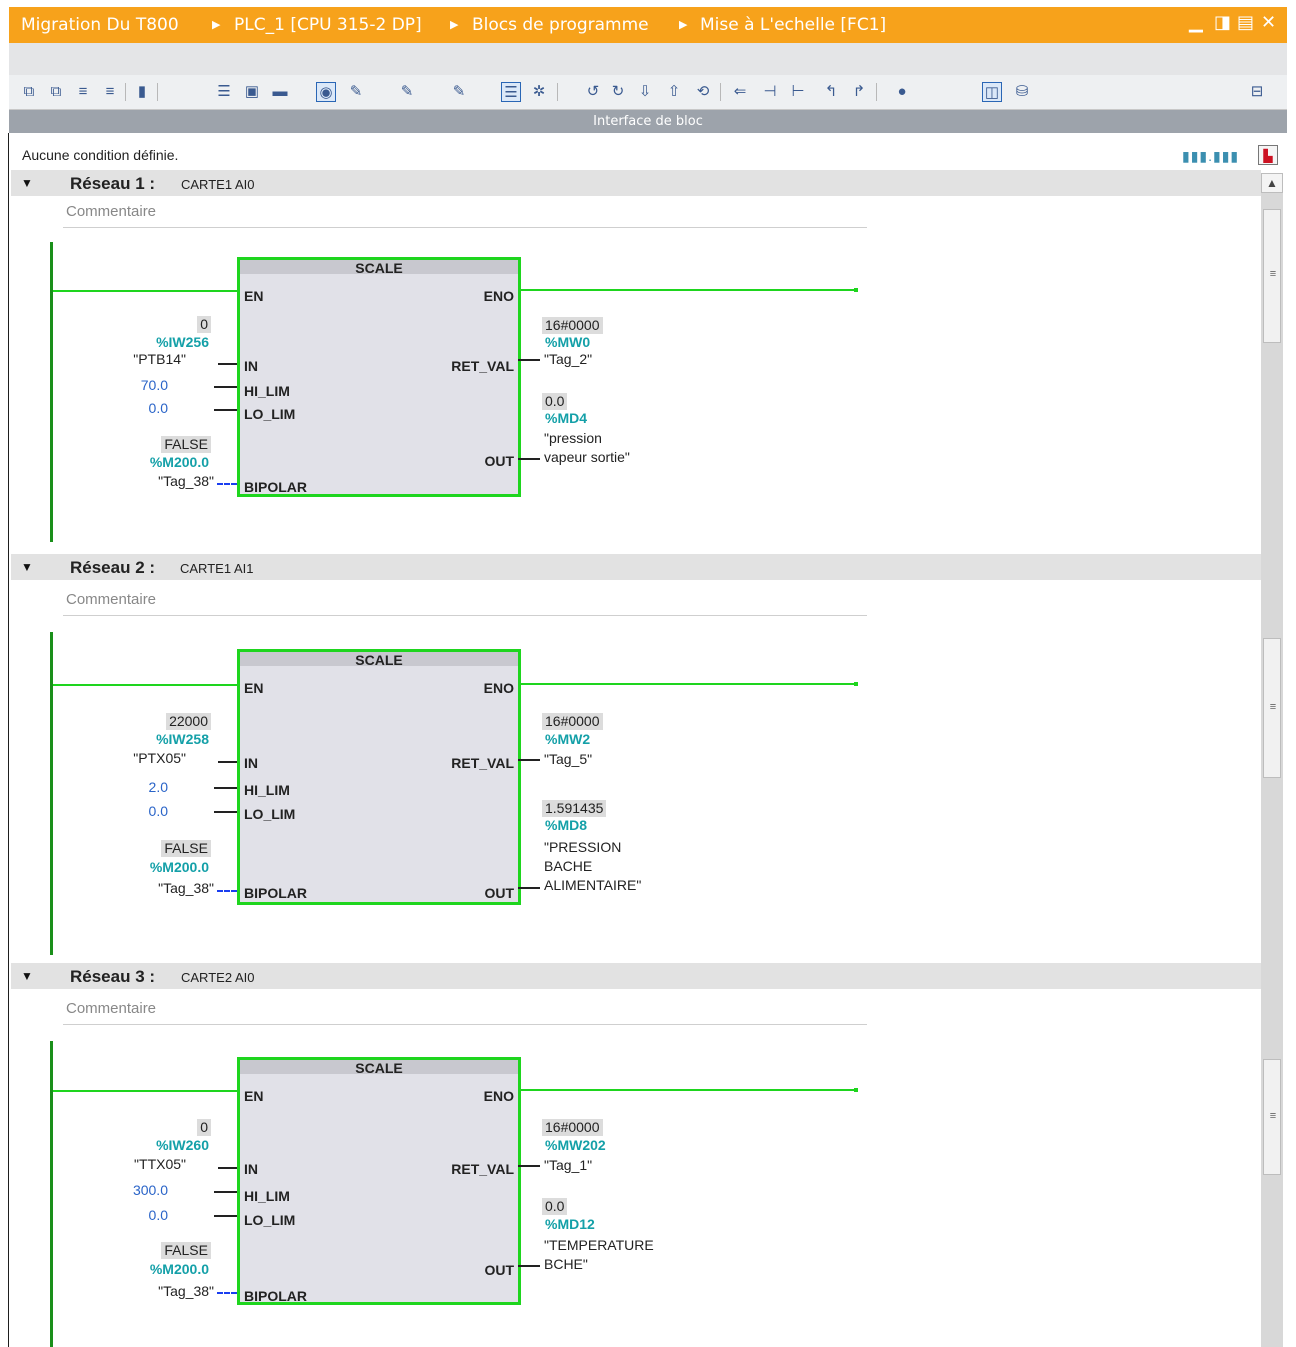 The width and height of the screenshot is (1296, 1347). What do you see at coordinates (568, 759) in the screenshot?
I see `ret-val-tag: "Tag_5"` at bounding box center [568, 759].